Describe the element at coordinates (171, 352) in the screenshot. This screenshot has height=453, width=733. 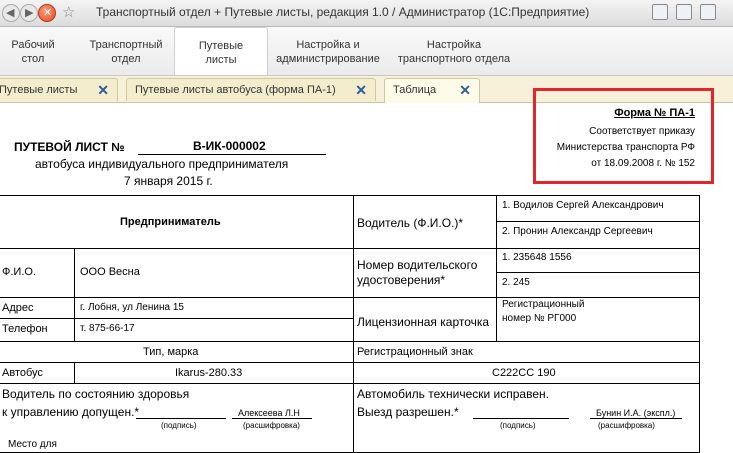
I see `type-label: Тип, марка` at that location.